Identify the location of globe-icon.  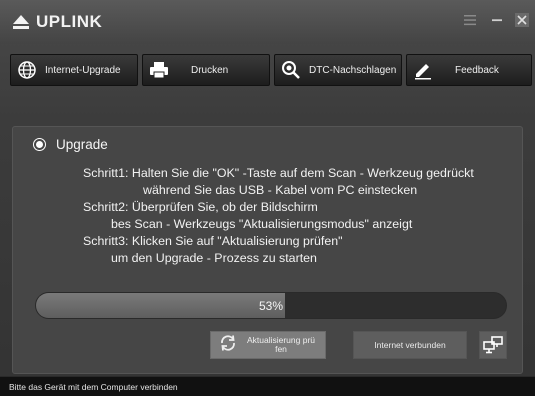
(27, 70).